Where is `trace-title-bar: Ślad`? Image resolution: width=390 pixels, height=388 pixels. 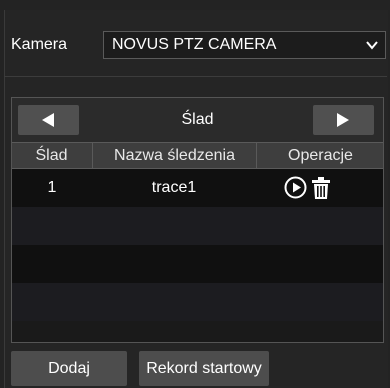 trace-title-bar: Ślad is located at coordinates (197, 120).